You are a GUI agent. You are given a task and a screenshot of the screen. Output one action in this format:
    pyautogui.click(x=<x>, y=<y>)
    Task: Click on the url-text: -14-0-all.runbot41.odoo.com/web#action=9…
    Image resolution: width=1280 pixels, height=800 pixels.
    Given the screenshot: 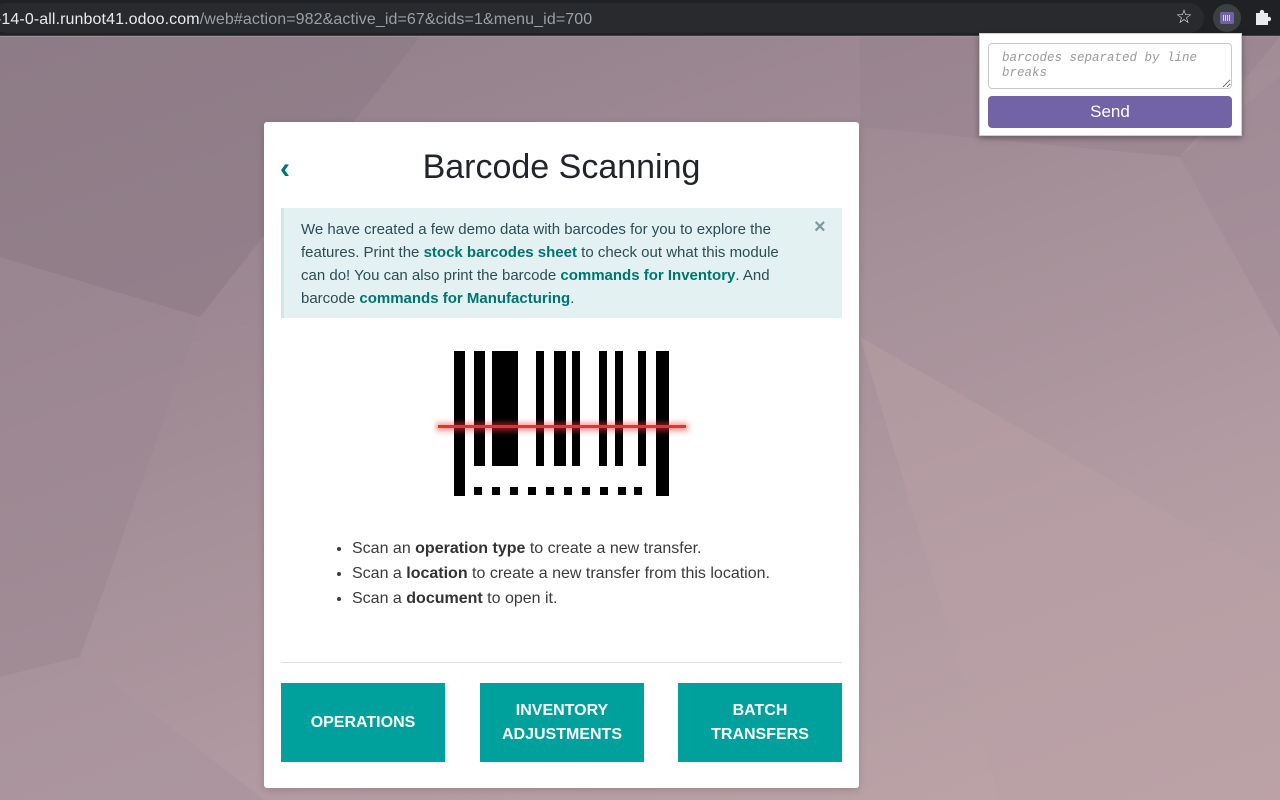 What is the action you would take?
    pyautogui.click(x=296, y=20)
    